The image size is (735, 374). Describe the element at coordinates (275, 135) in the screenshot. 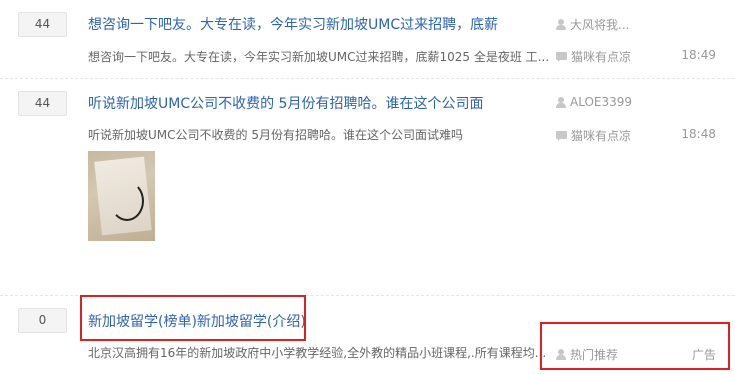

I see `thread-abstract: 听说新加坡UMC公司不收费的 5月份有招聘哈。谁在这个公司面试难吗` at that location.